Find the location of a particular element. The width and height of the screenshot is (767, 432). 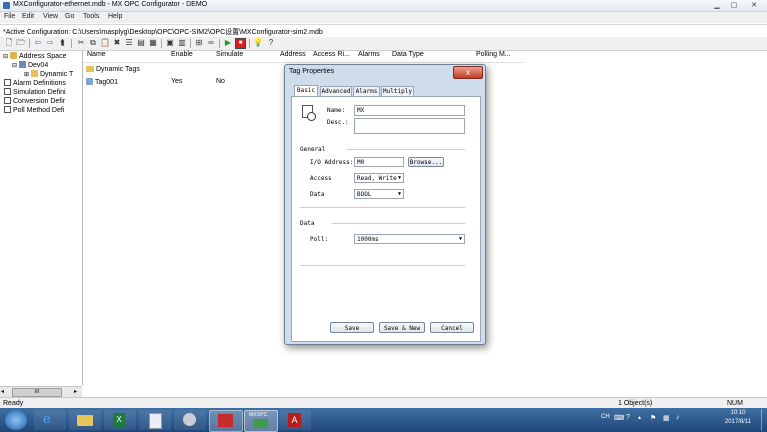

cancel-button: Cancel is located at coordinates (452, 327).